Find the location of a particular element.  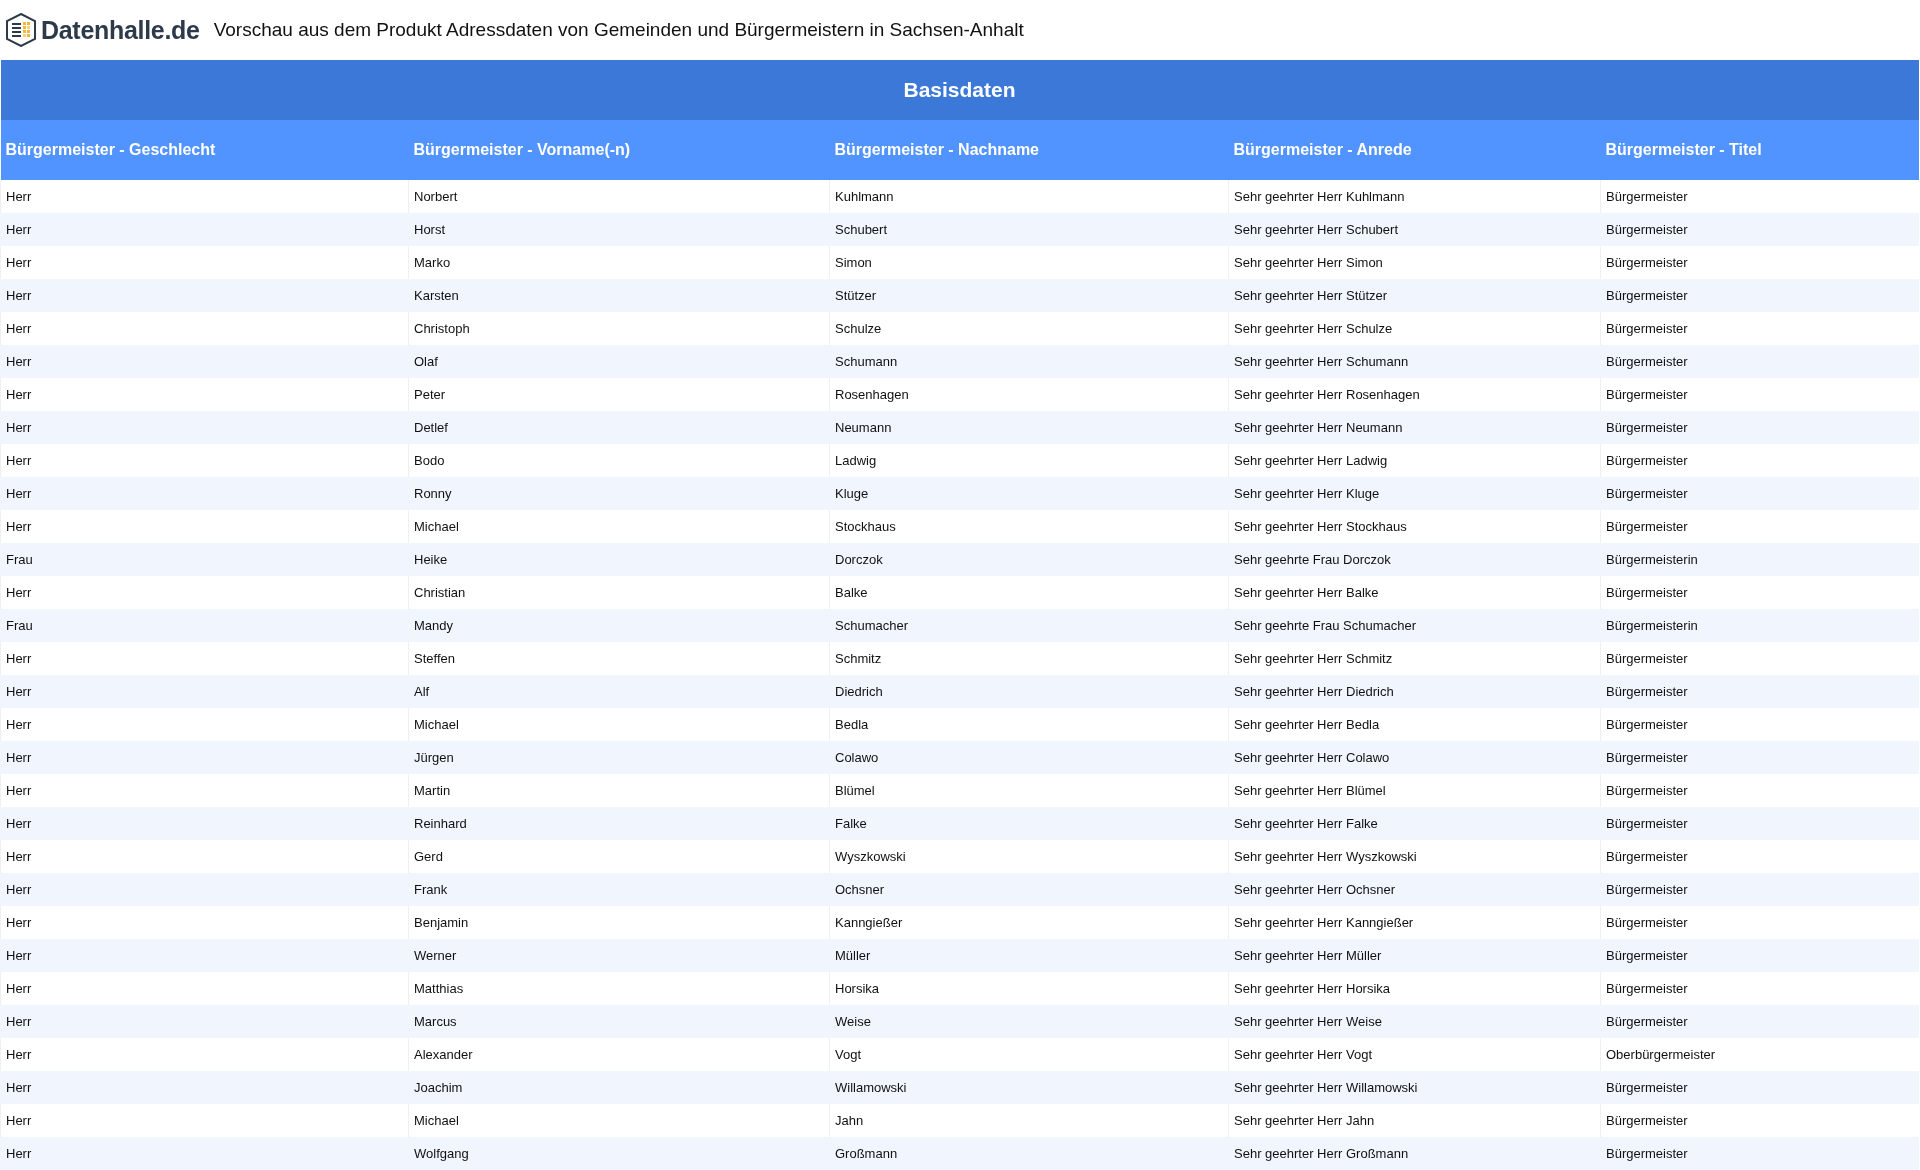

table-cell: Reinhard is located at coordinates (619, 823).